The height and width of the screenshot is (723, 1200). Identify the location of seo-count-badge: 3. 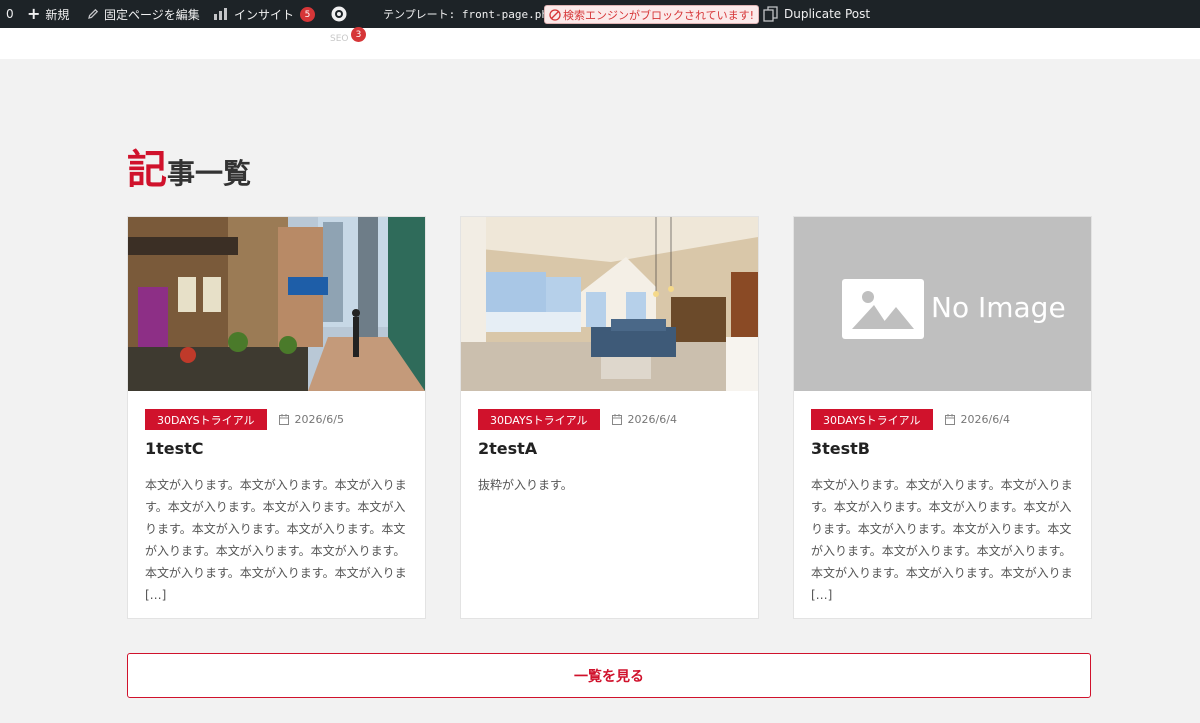
(358, 34).